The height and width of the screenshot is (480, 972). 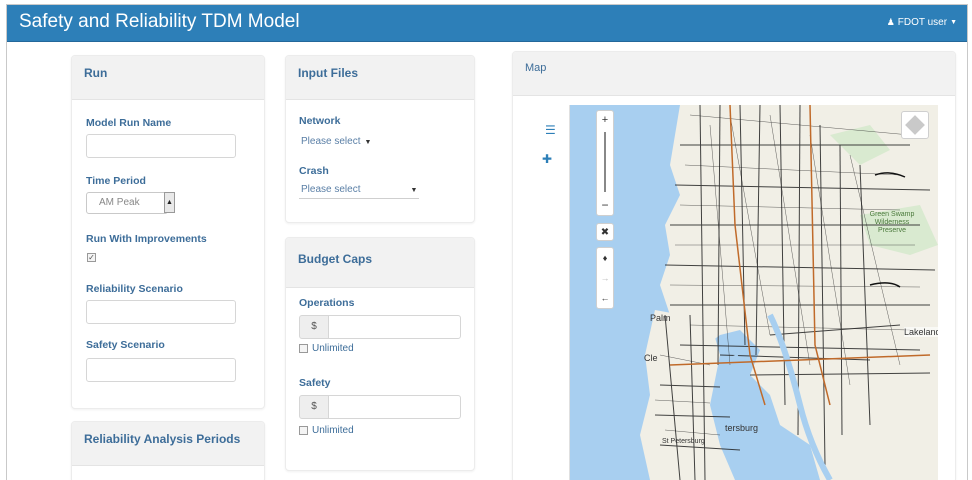 What do you see at coordinates (359, 198) in the screenshot?
I see `crash-select-underline` at bounding box center [359, 198].